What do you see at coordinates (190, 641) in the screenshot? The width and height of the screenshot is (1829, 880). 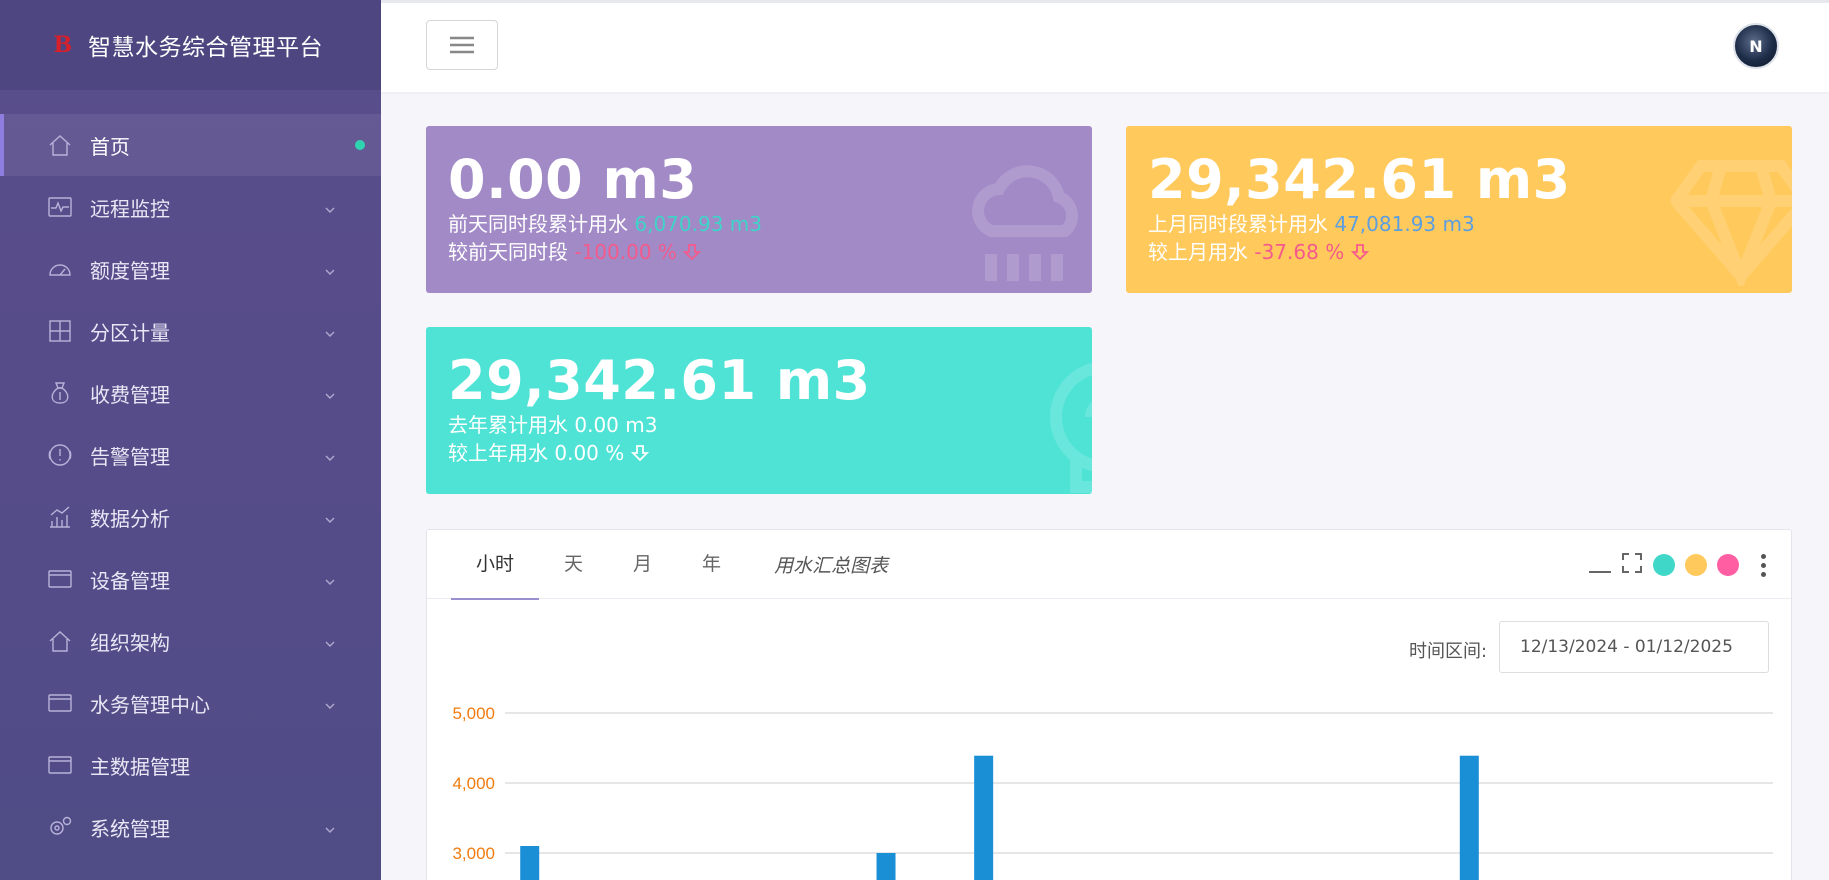 I see `sidebar-item-8: 组织架构` at bounding box center [190, 641].